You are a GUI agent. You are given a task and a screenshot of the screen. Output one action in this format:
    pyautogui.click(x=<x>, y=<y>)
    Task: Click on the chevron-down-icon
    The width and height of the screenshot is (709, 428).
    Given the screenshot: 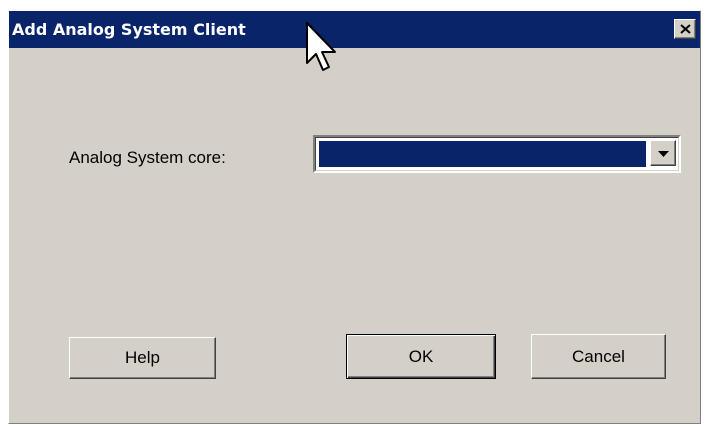 What is the action you would take?
    pyautogui.click(x=663, y=154)
    